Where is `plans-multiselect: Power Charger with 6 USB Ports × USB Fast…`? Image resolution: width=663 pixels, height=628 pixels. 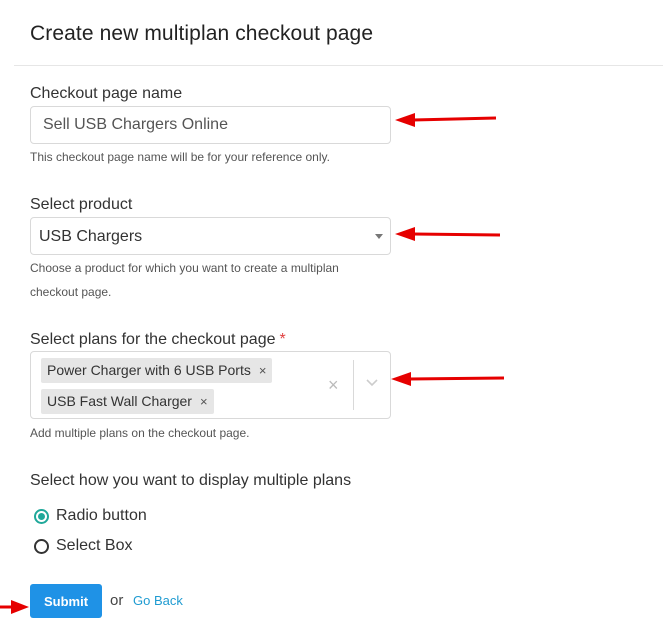 plans-multiselect: Power Charger with 6 USB Ports × USB Fast… is located at coordinates (210, 385).